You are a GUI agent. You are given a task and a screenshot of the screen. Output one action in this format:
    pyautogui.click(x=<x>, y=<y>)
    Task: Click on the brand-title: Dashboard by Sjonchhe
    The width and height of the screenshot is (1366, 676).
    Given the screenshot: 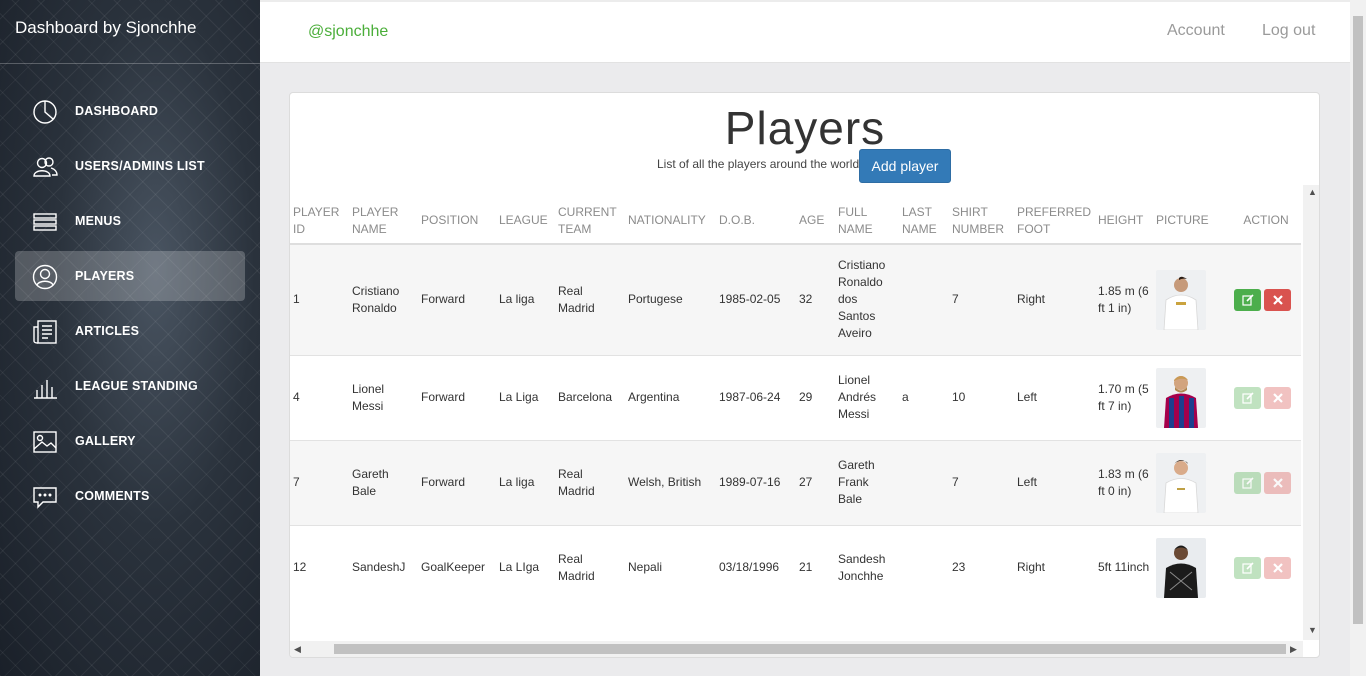 What is the action you would take?
    pyautogui.click(x=105, y=28)
    